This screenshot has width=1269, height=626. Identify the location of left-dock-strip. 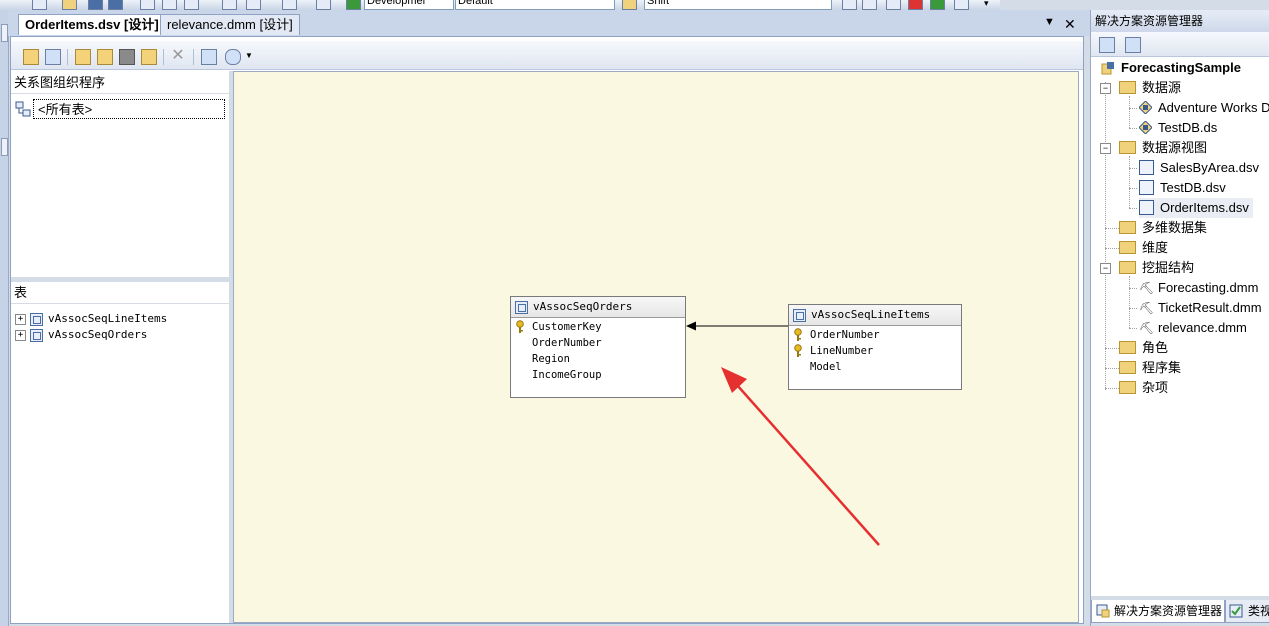
(4, 318).